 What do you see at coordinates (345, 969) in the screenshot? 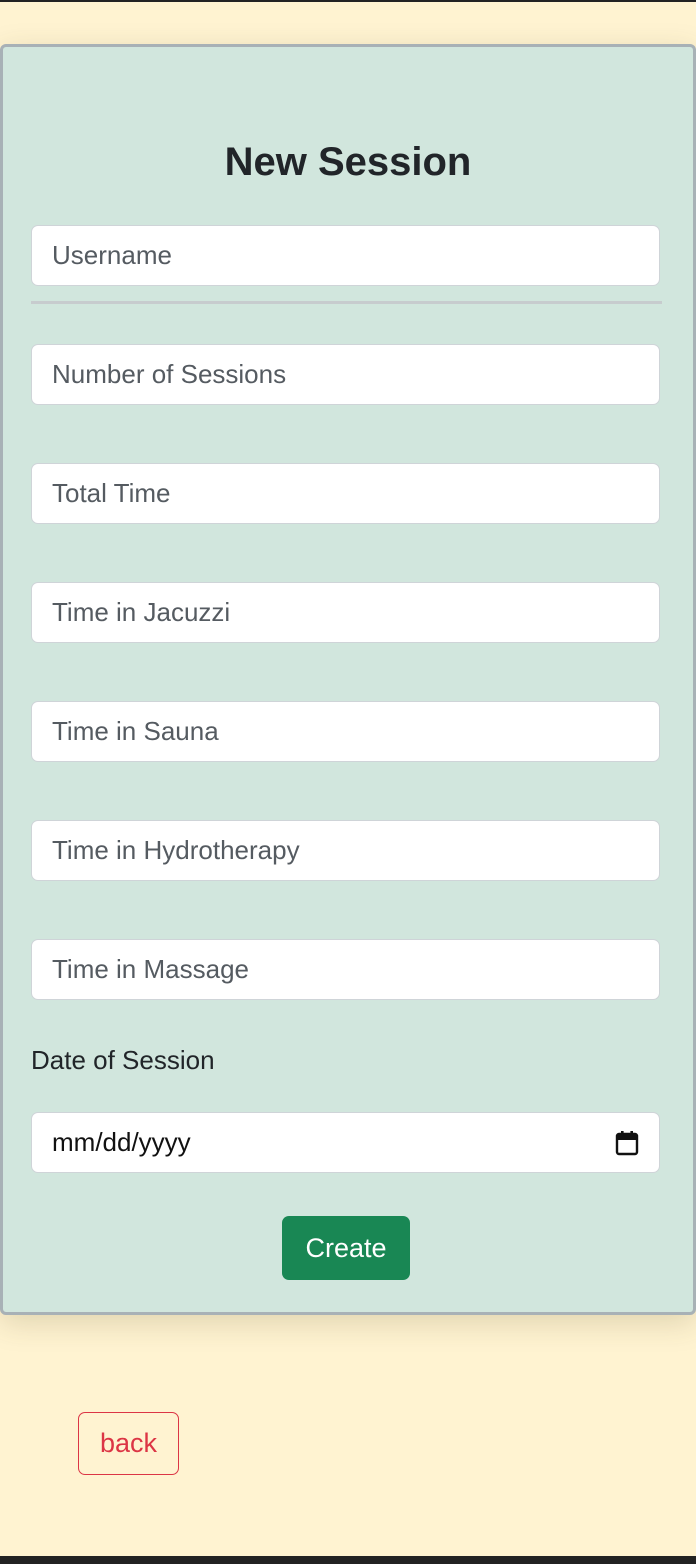
I see `time-in-massage-input` at bounding box center [345, 969].